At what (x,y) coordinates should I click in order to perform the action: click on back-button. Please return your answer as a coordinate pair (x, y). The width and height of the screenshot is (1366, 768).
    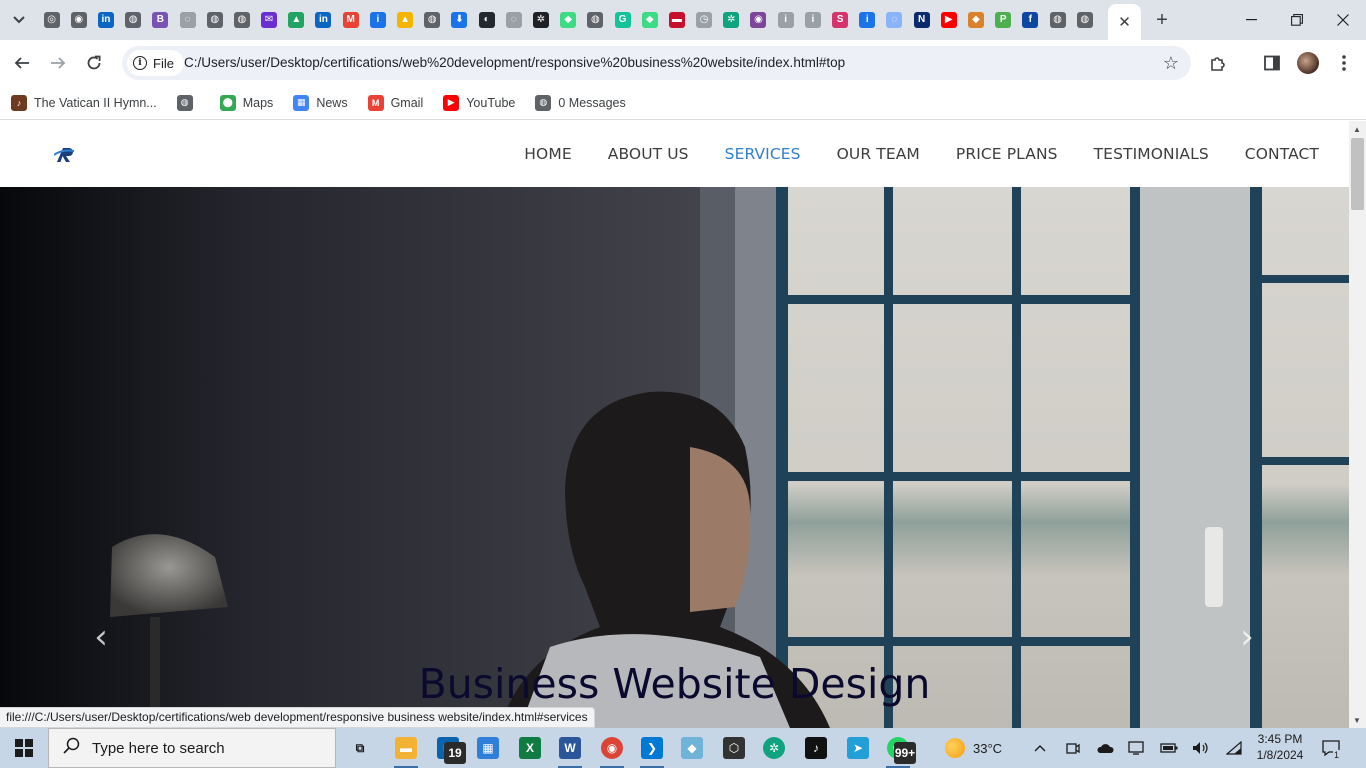
    Looking at the image, I should click on (22, 63).